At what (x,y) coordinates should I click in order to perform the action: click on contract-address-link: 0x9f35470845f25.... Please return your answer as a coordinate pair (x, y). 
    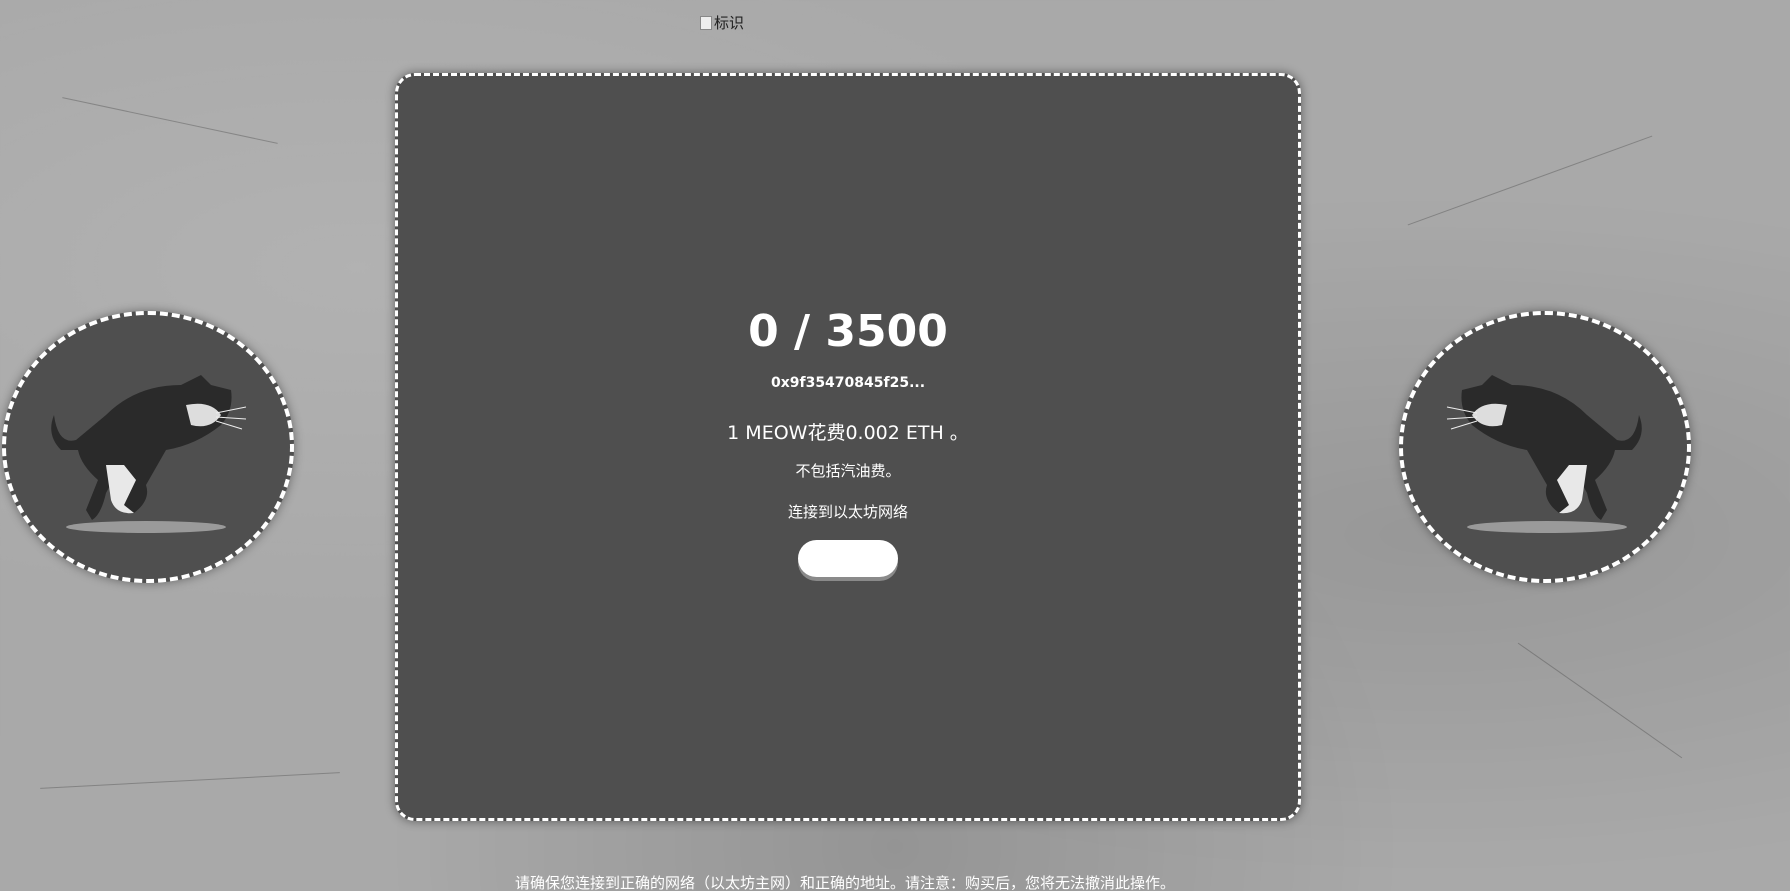
    Looking at the image, I should click on (848, 383).